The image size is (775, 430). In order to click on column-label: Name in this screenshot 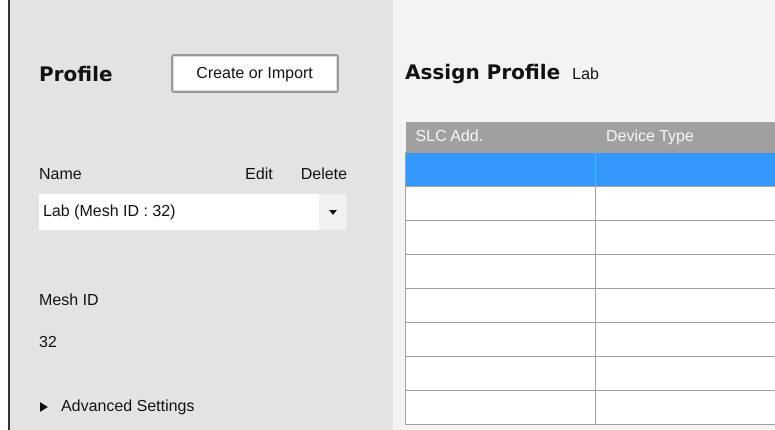, I will do `click(61, 175)`.